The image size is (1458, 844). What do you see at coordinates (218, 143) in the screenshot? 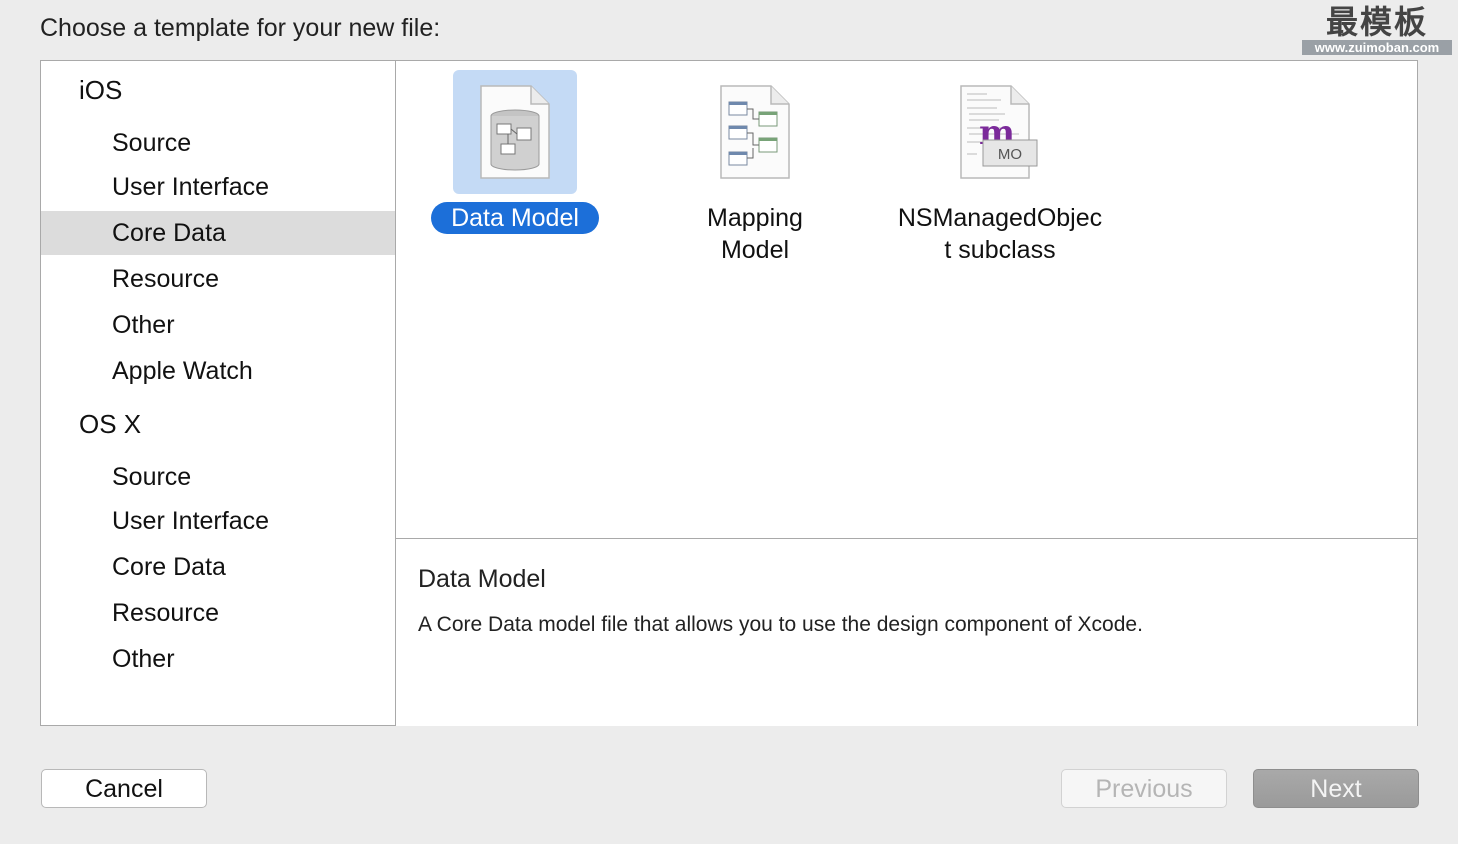
I see `sidebar-item-ios-source: Source` at bounding box center [218, 143].